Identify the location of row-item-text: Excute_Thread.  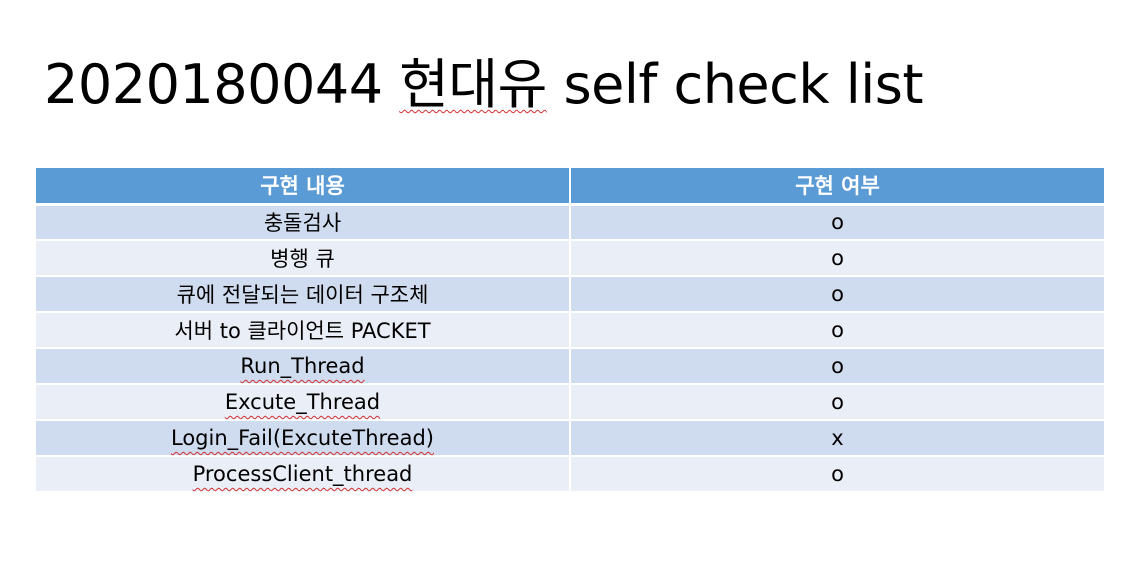
(302, 402).